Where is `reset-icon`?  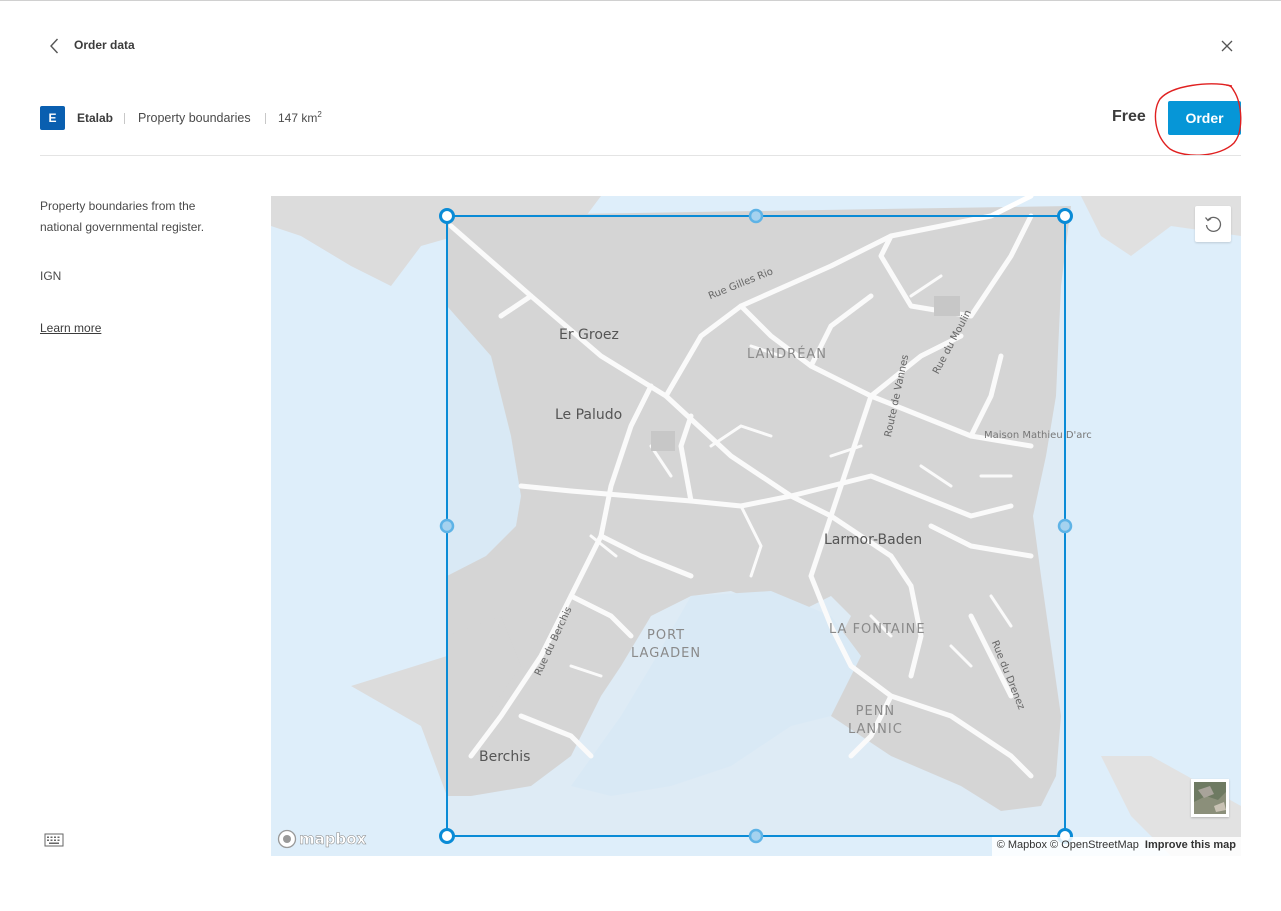
reset-icon is located at coordinates (1213, 224).